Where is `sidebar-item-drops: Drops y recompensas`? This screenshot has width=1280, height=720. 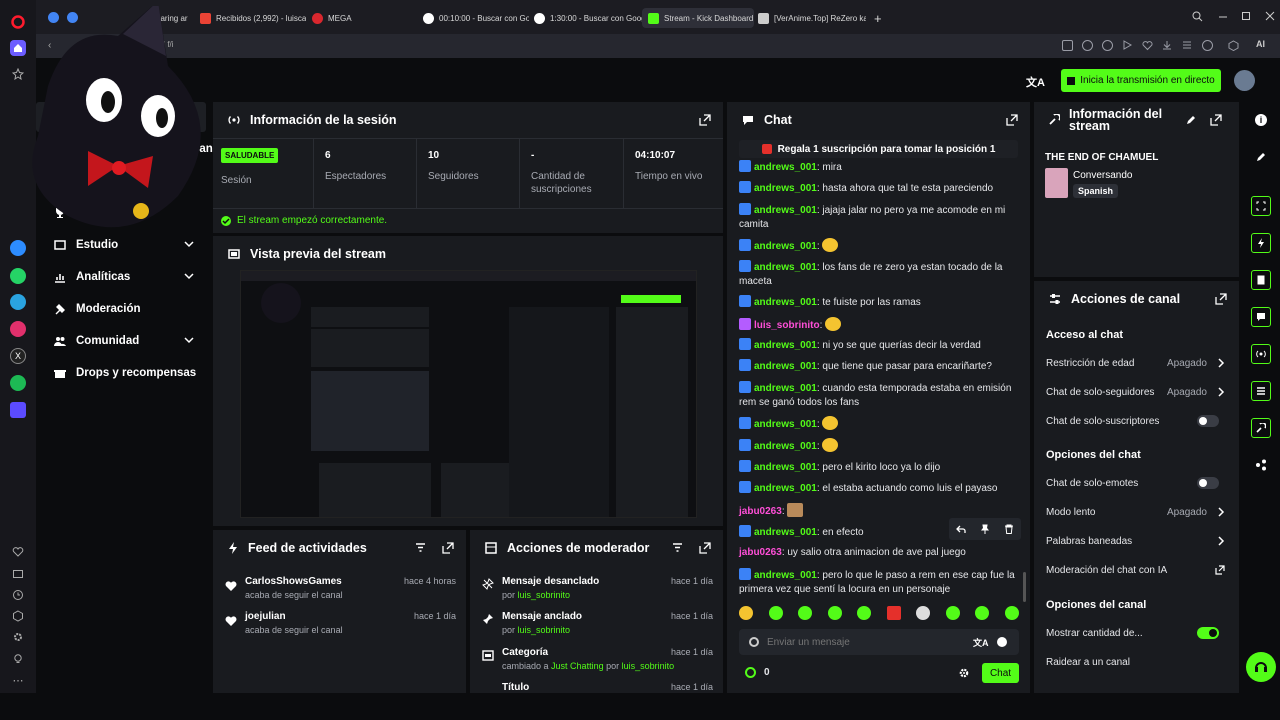 sidebar-item-drops: Drops y recompensas is located at coordinates (125, 373).